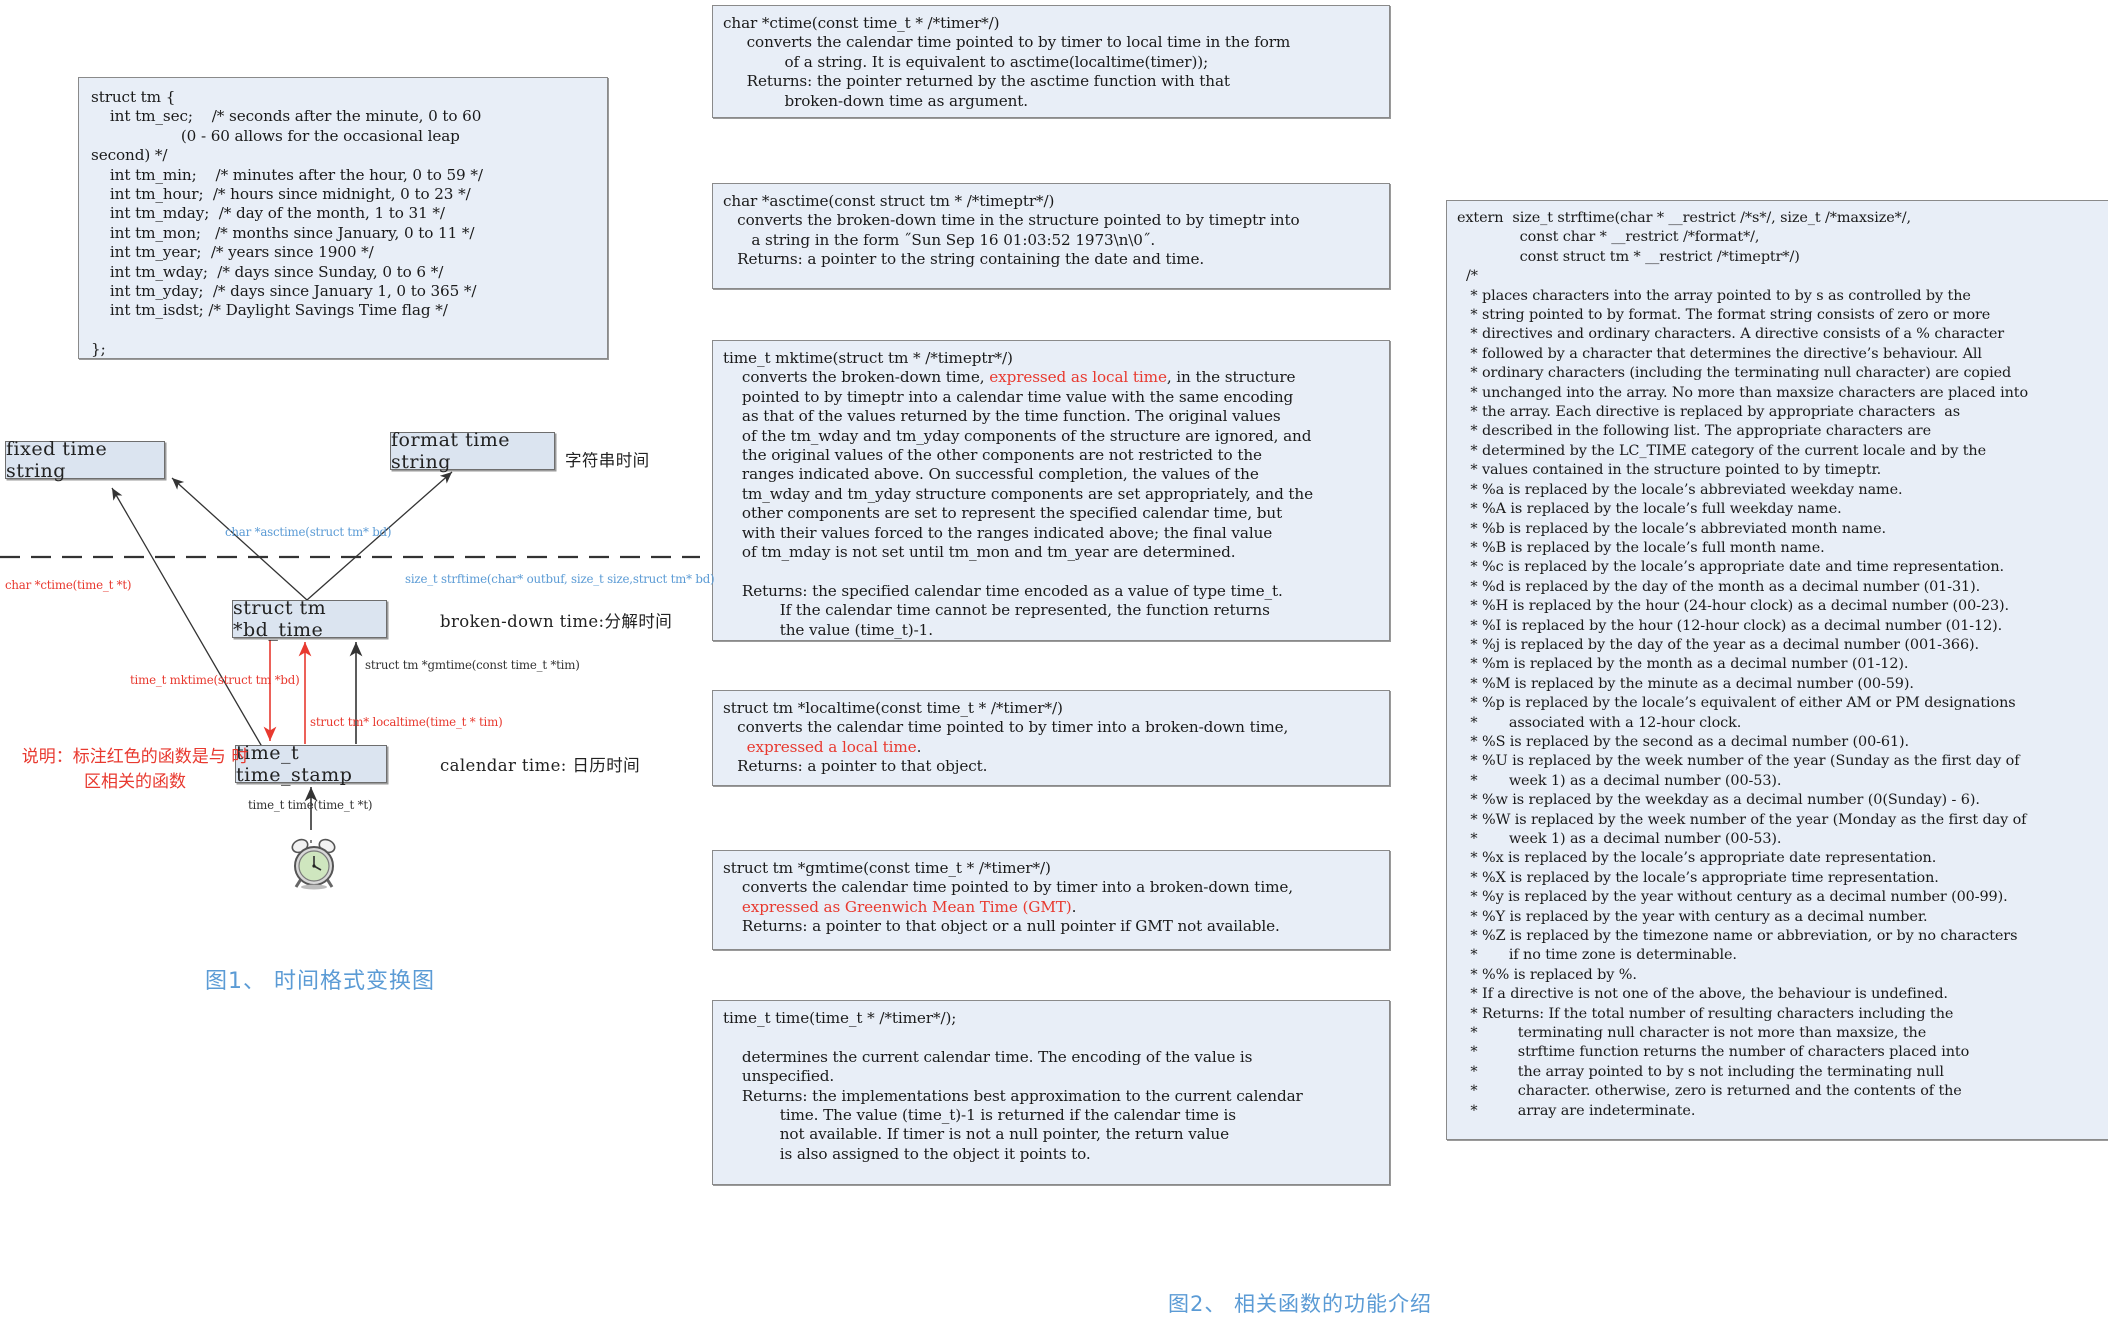 The height and width of the screenshot is (1319, 2108). Describe the element at coordinates (310, 805) in the screenshot. I see `arrow-label-time: time_t time(time_t *t)` at that location.